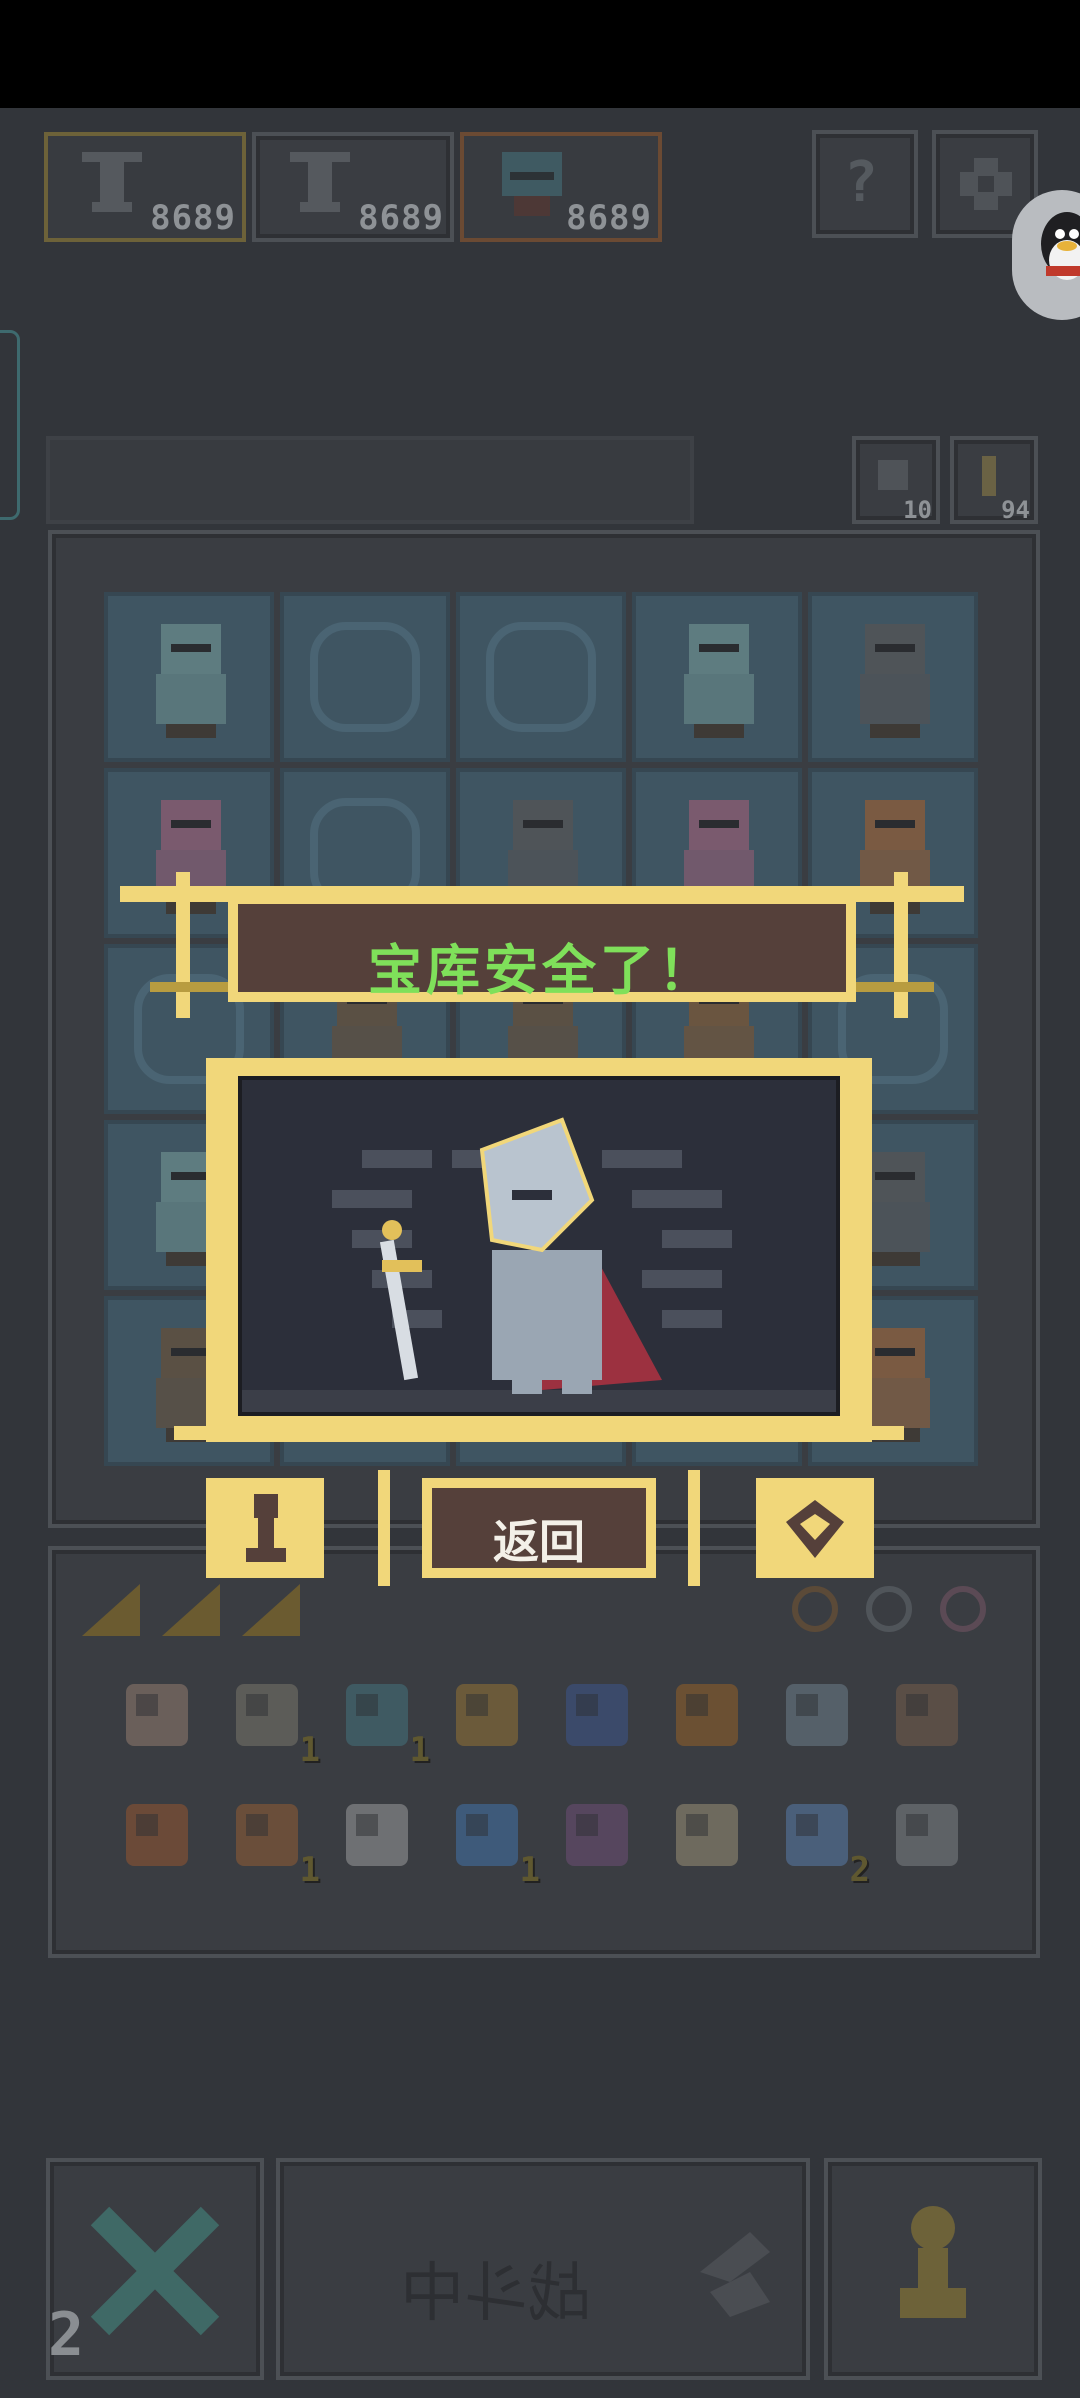  I want to click on result-banner: 宝库安全了！, so click(542, 947).